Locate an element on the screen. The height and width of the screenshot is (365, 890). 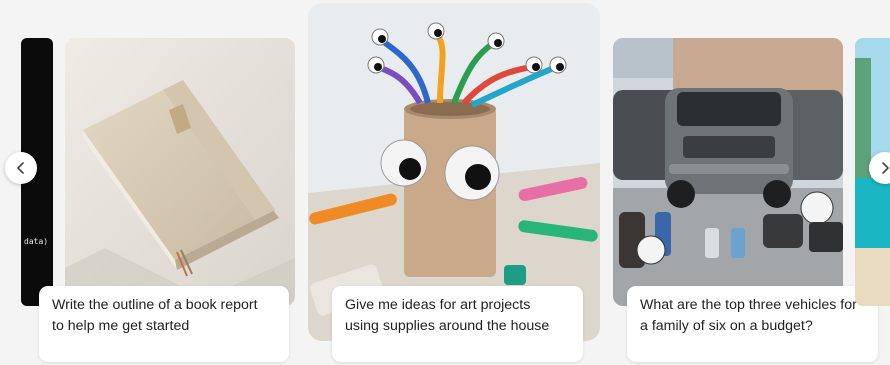
card-3-caption-line-1: What are the top three vehicles for is located at coordinates (748, 305).